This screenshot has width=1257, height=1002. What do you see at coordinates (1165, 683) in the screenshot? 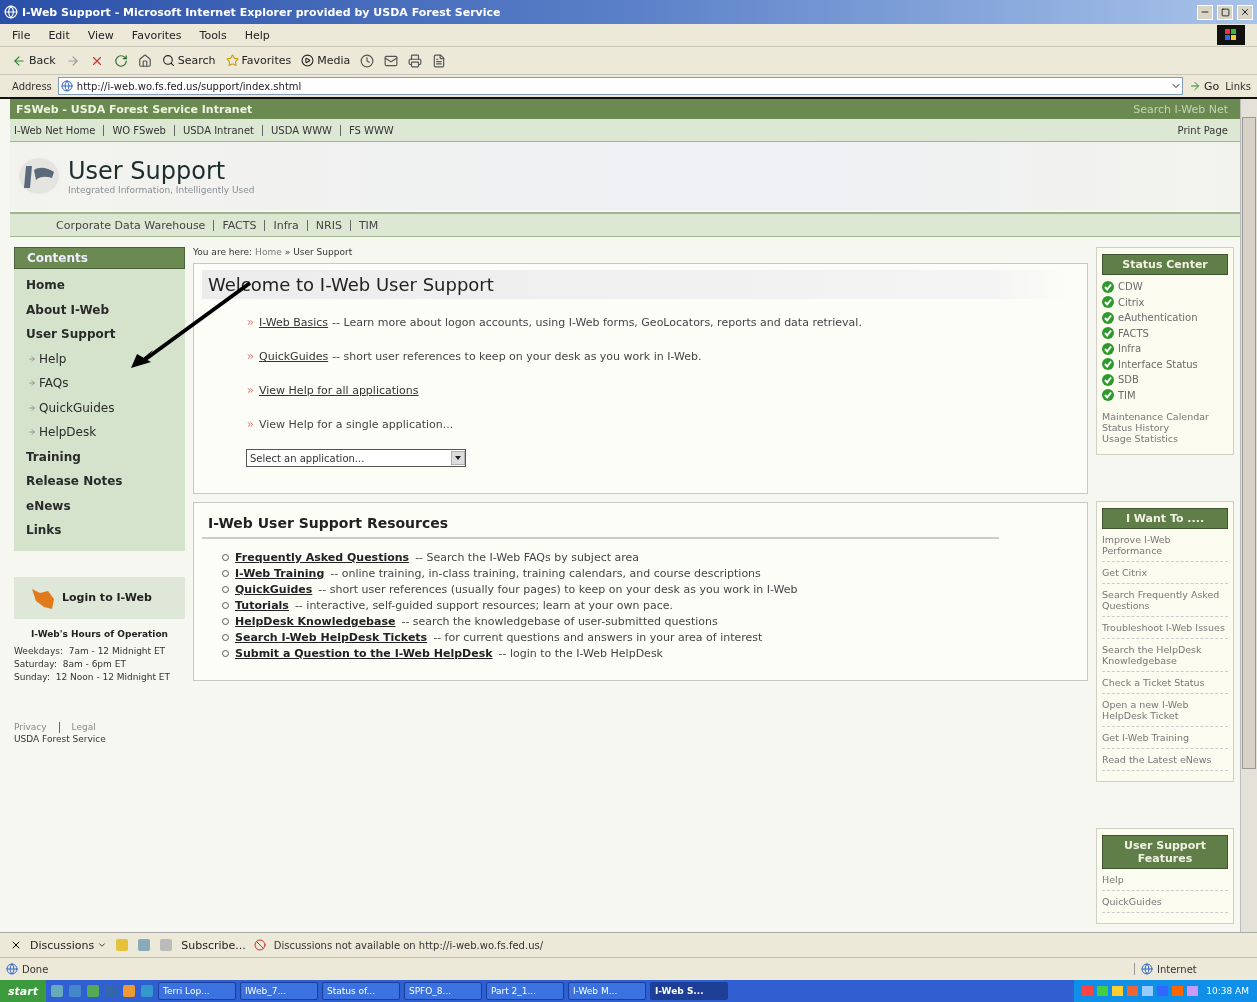
I see `task-link: Check a Ticket Status` at bounding box center [1165, 683].